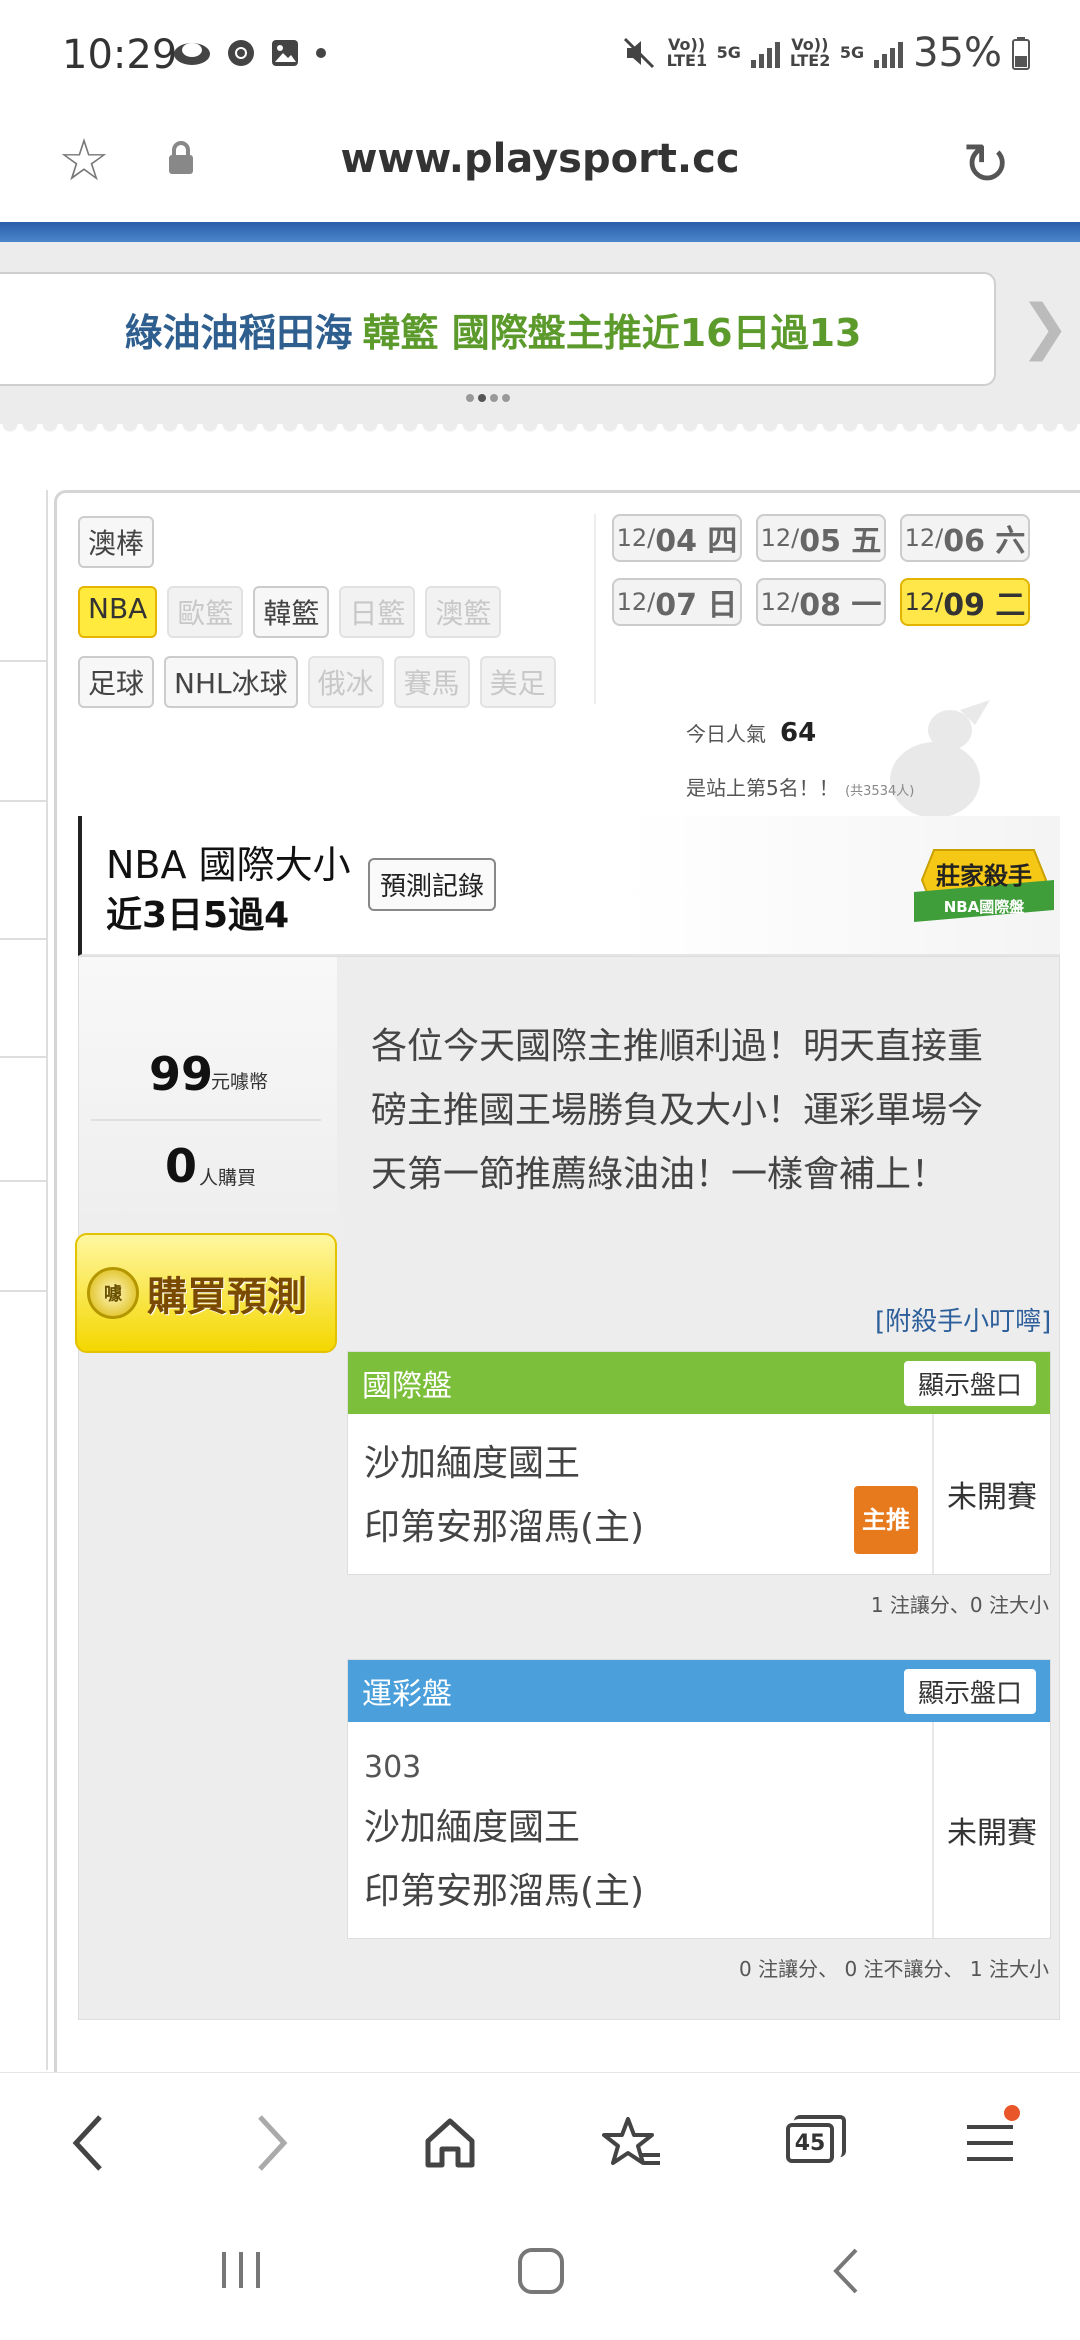  I want to click on prediction-history-button: 預測記錄, so click(432, 884).